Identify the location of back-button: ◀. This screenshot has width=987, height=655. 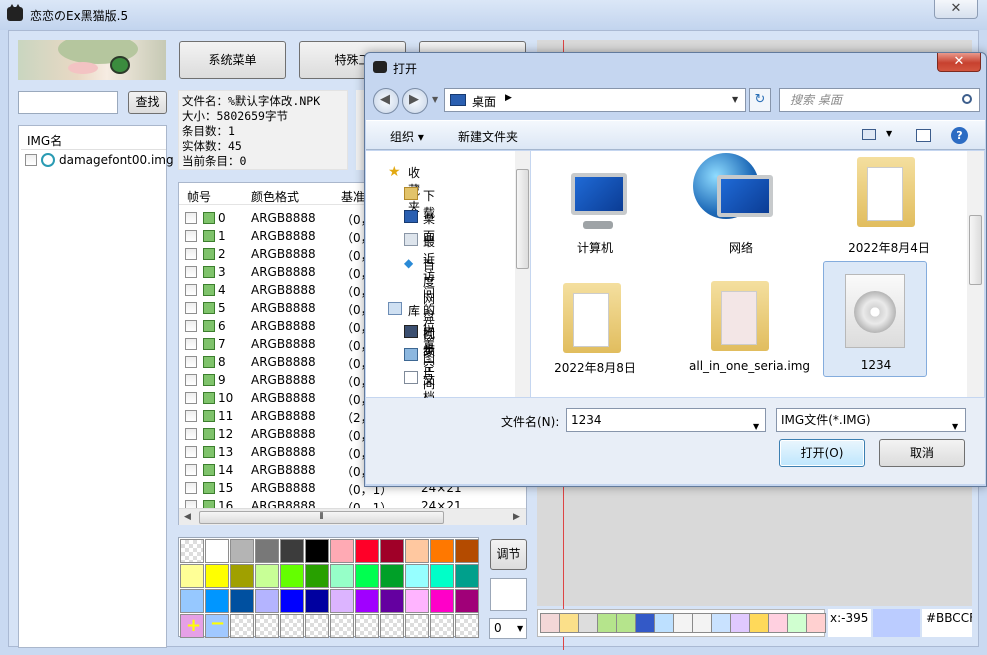
(386, 101).